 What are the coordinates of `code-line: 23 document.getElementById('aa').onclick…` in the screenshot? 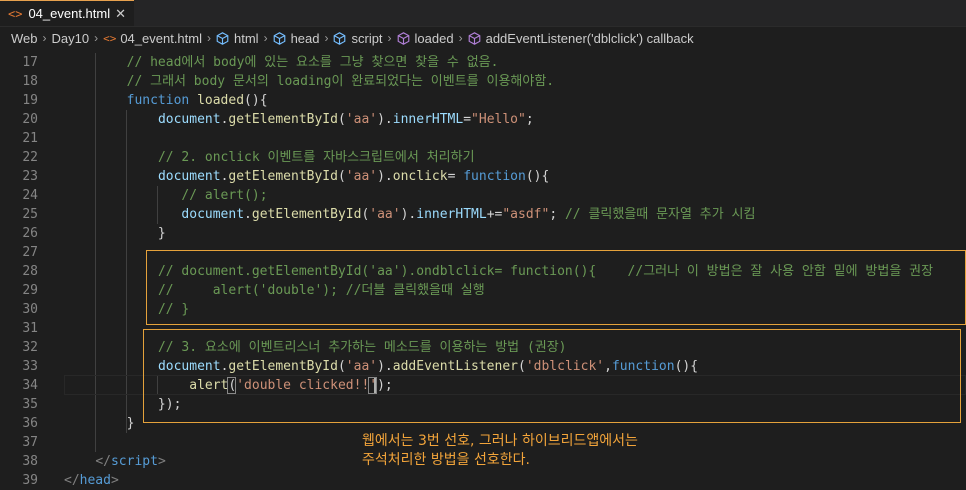 It's located at (483, 176).